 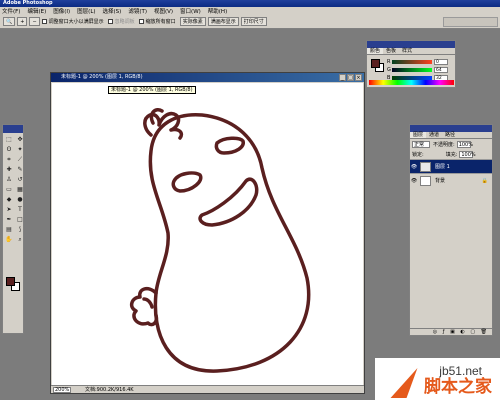 I want to click on blur-tool-icon: ◆, so click(x=9, y=199).